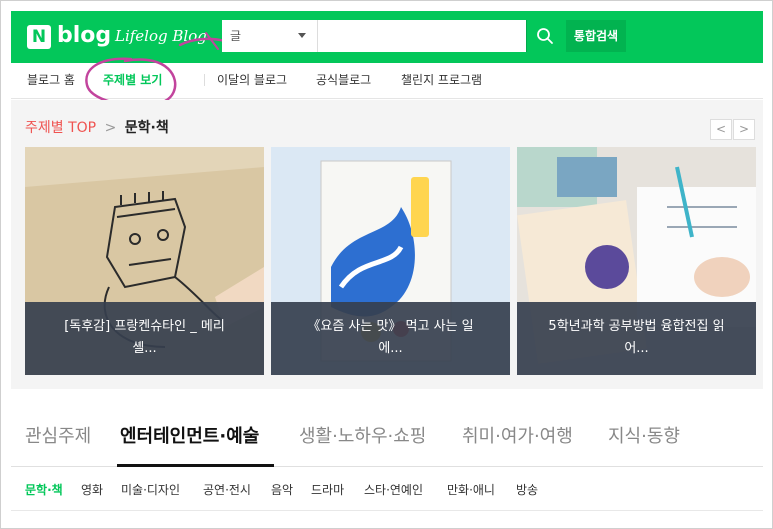  I want to click on total-search-button: 통합검색, so click(596, 36).